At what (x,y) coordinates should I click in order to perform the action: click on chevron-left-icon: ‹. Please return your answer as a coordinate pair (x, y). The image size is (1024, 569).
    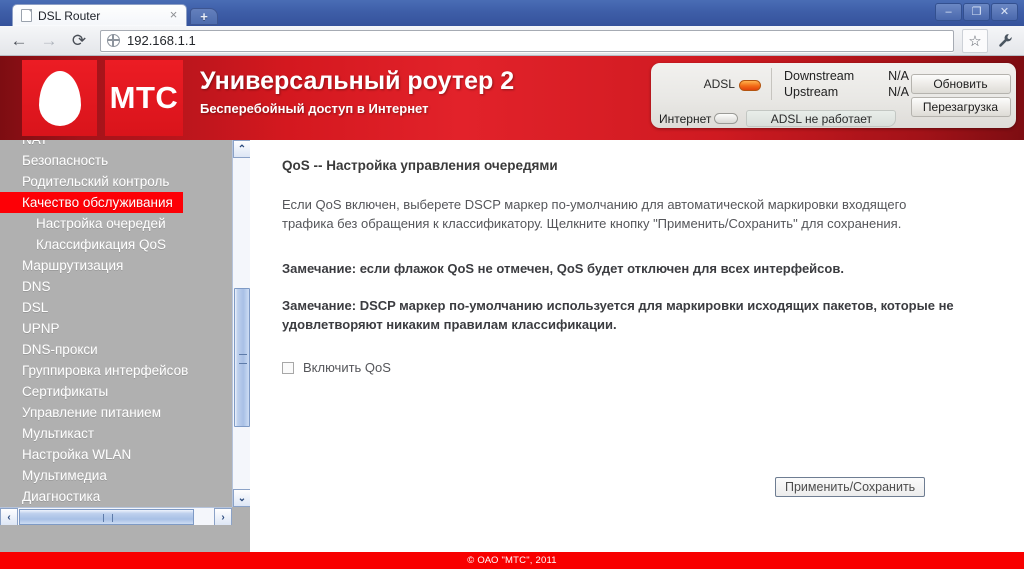
    Looking at the image, I should click on (9, 517).